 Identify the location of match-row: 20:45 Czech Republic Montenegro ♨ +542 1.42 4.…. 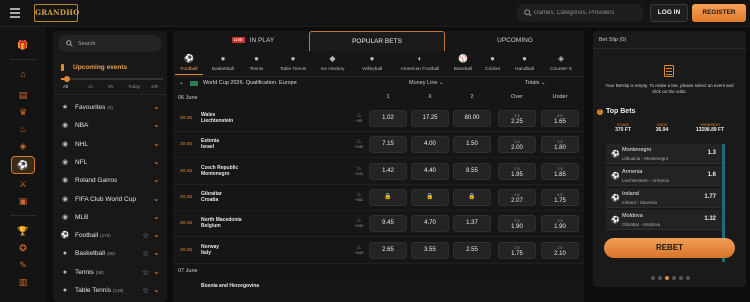
(378, 172).